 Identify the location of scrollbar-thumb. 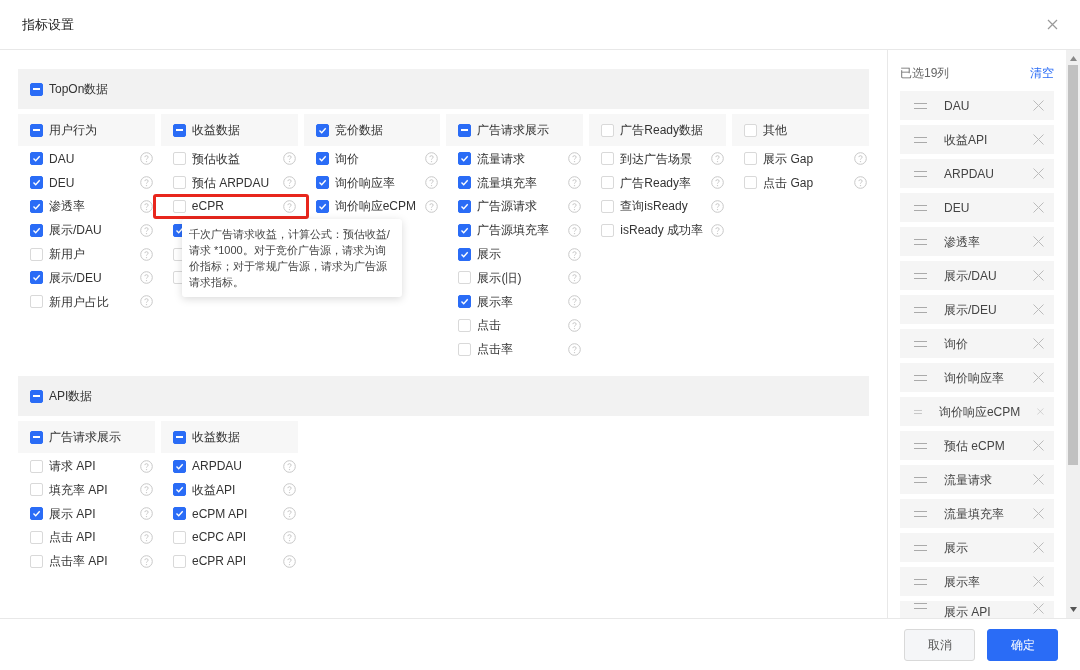
(1073, 265).